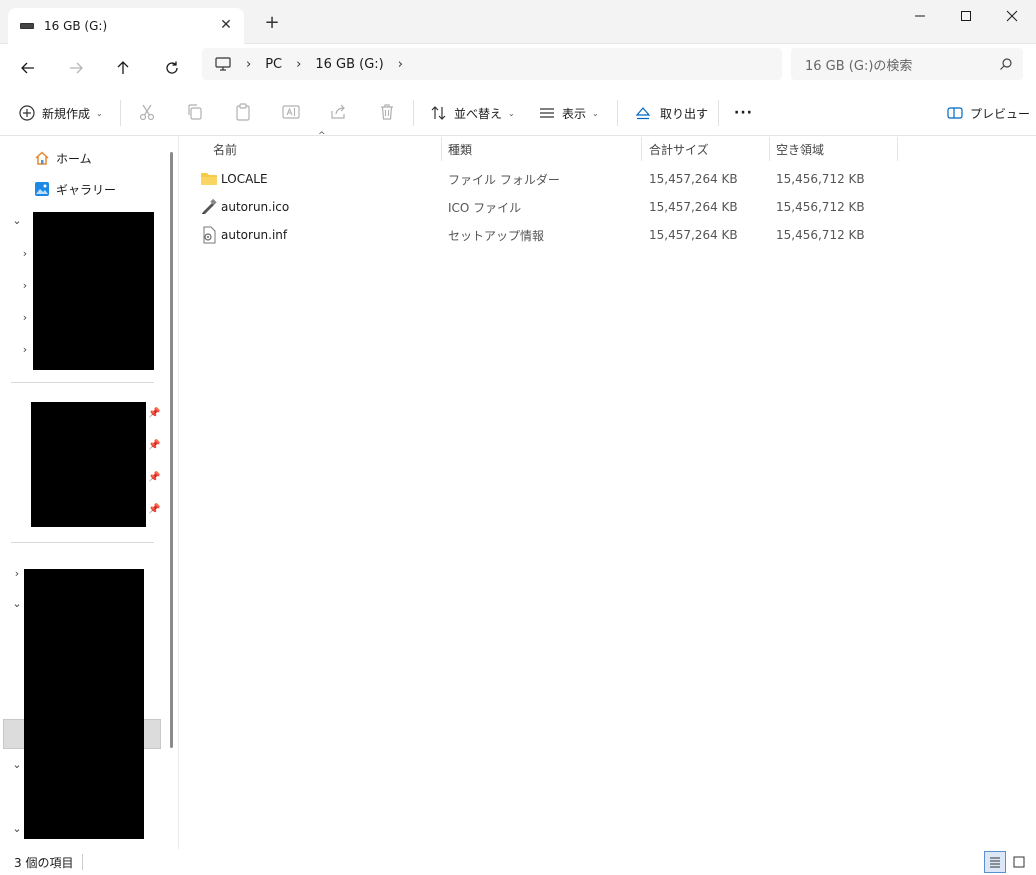  I want to click on address-bar: › PC › 16 GB (G:) ›, so click(492, 64).